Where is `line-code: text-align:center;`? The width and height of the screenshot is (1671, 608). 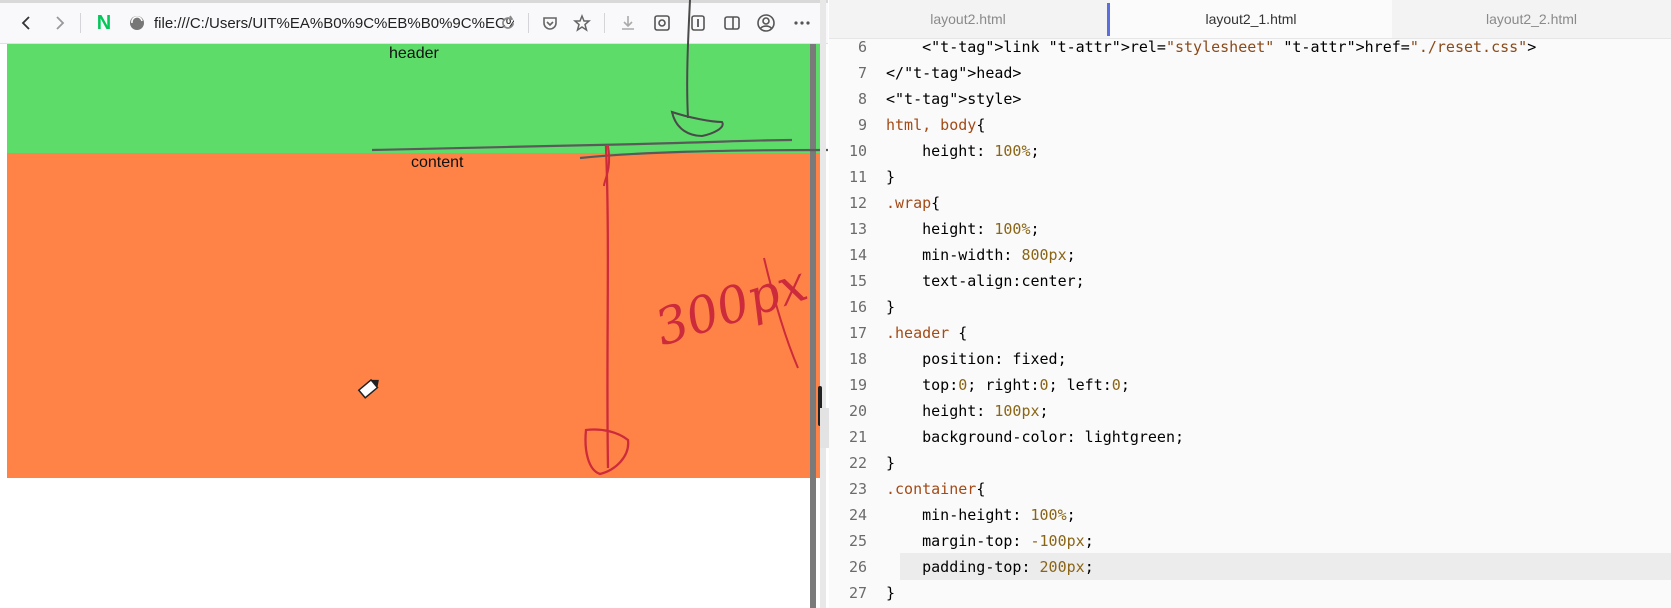 line-code: text-align:center; is located at coordinates (985, 281).